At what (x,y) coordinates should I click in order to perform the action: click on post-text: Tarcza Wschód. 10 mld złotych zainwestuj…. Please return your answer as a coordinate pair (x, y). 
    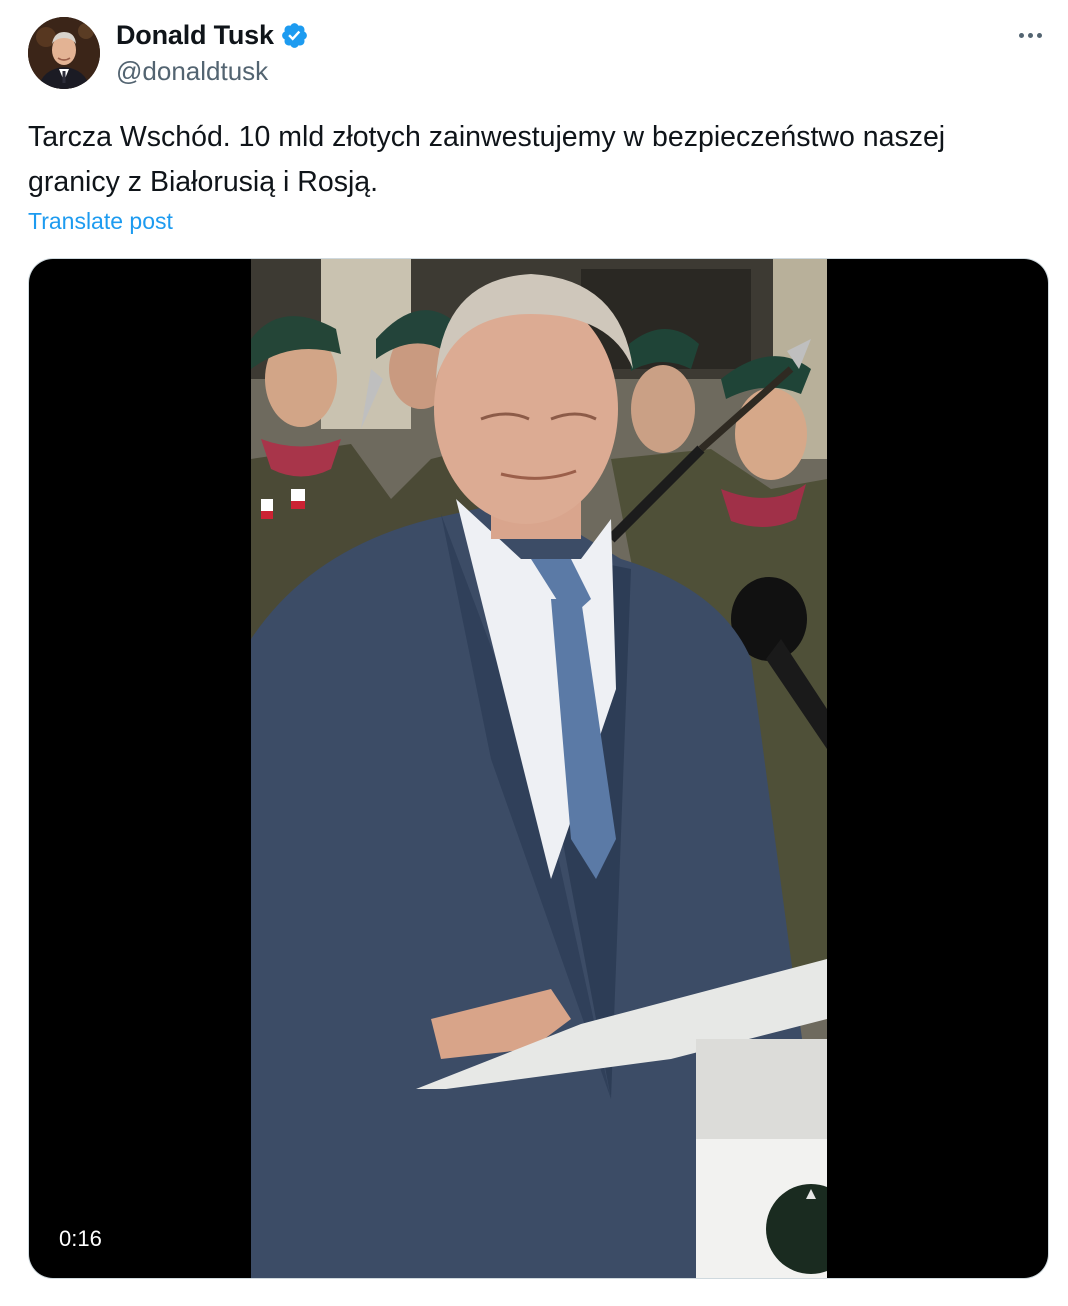
    Looking at the image, I should click on (487, 159).